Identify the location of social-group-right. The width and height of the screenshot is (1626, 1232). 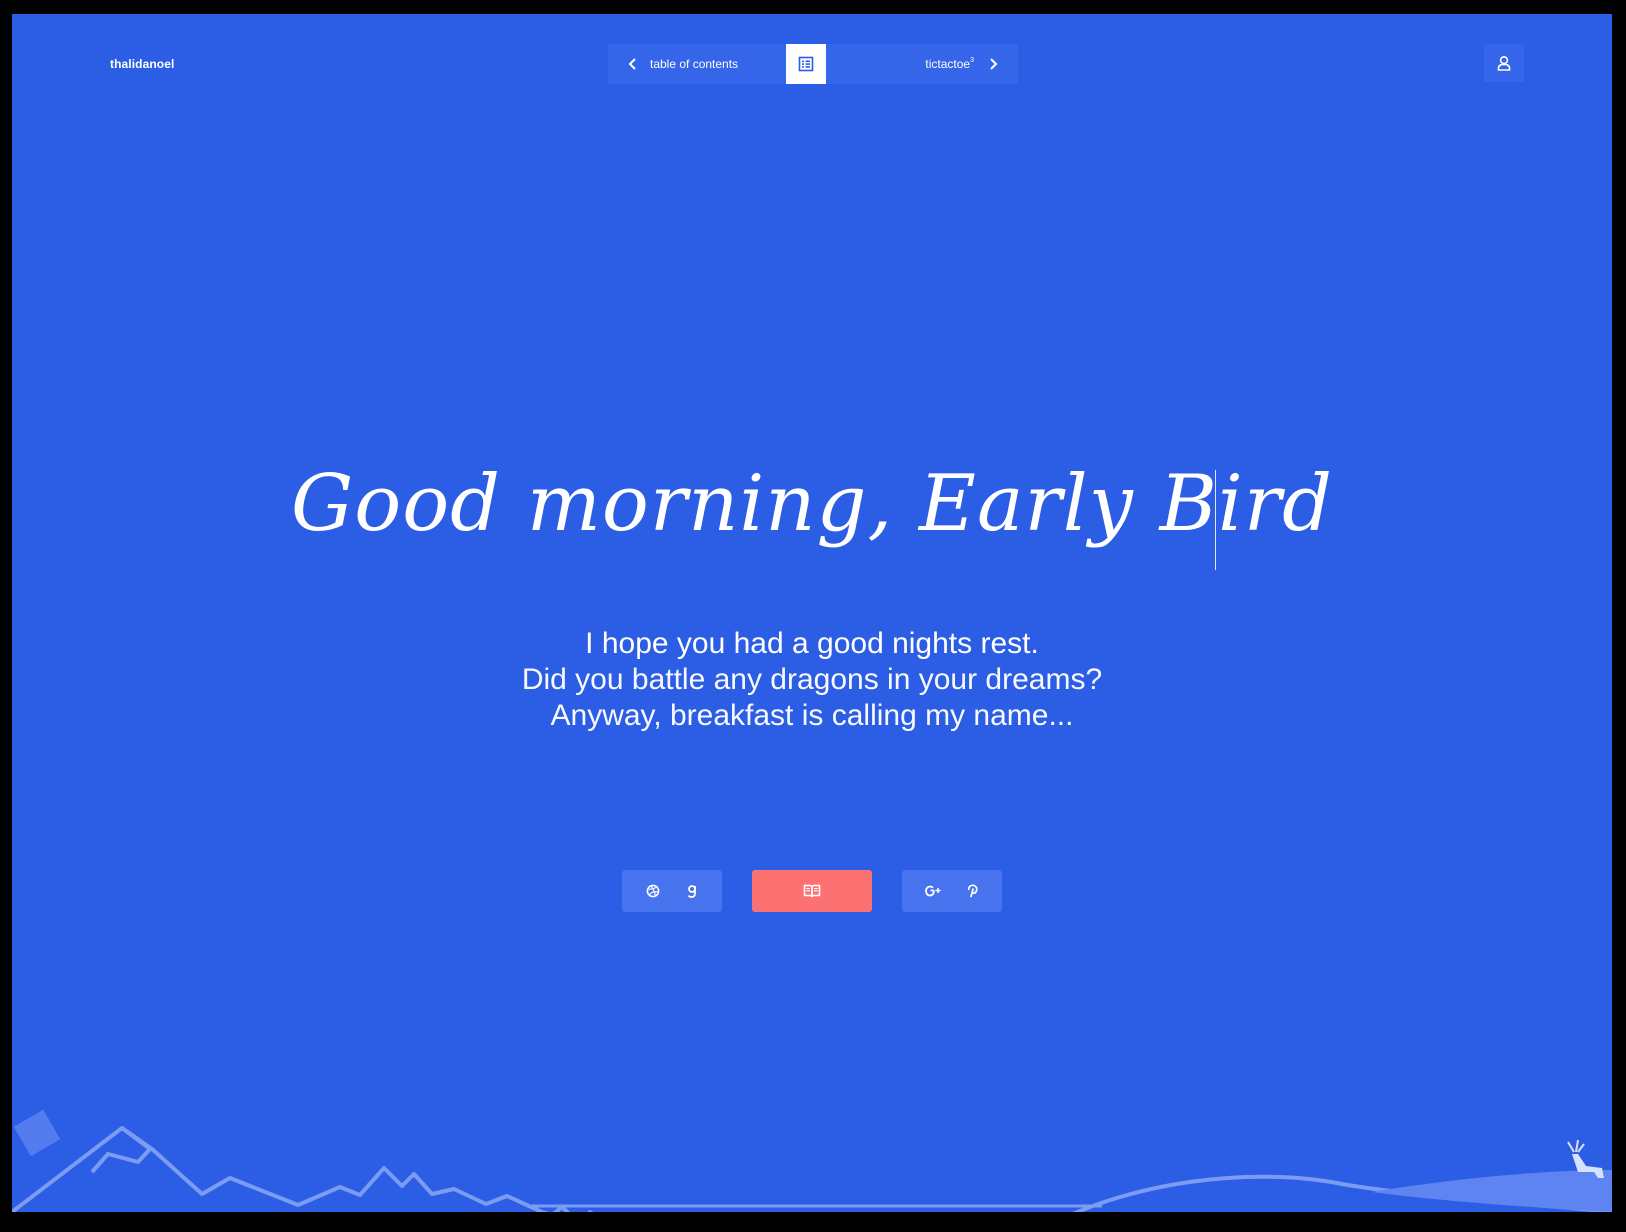
(952, 891).